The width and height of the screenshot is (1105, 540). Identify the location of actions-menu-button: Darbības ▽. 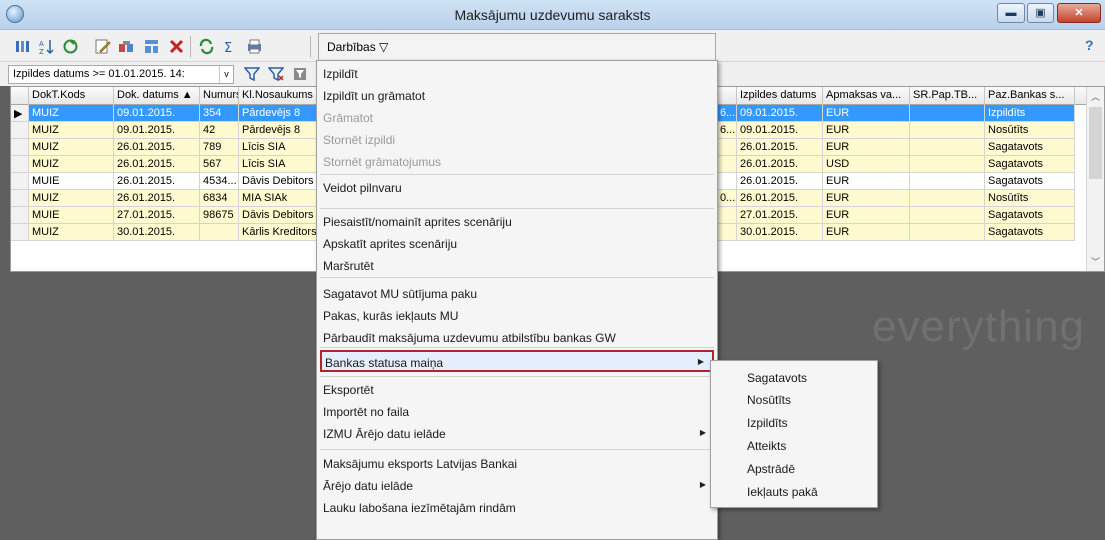
(517, 47).